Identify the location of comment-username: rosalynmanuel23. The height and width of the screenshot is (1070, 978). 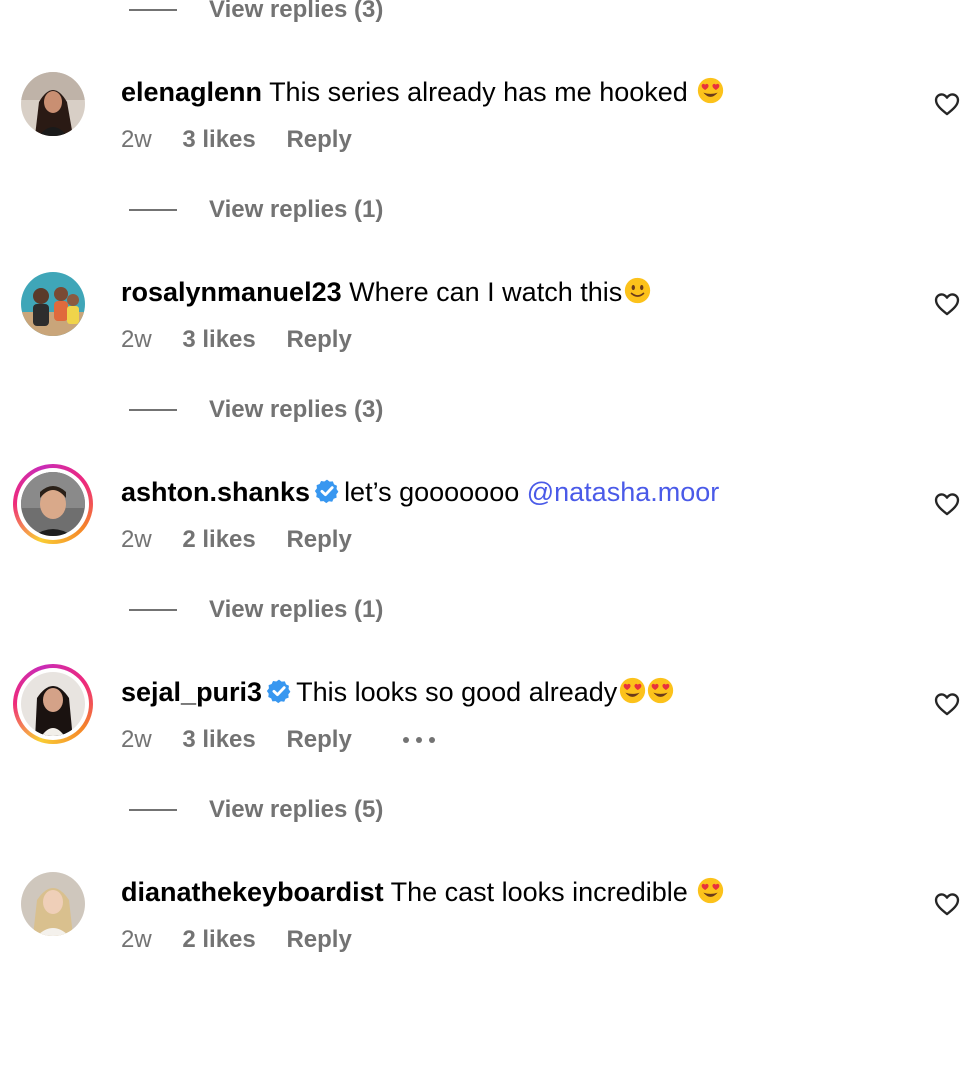
(231, 292).